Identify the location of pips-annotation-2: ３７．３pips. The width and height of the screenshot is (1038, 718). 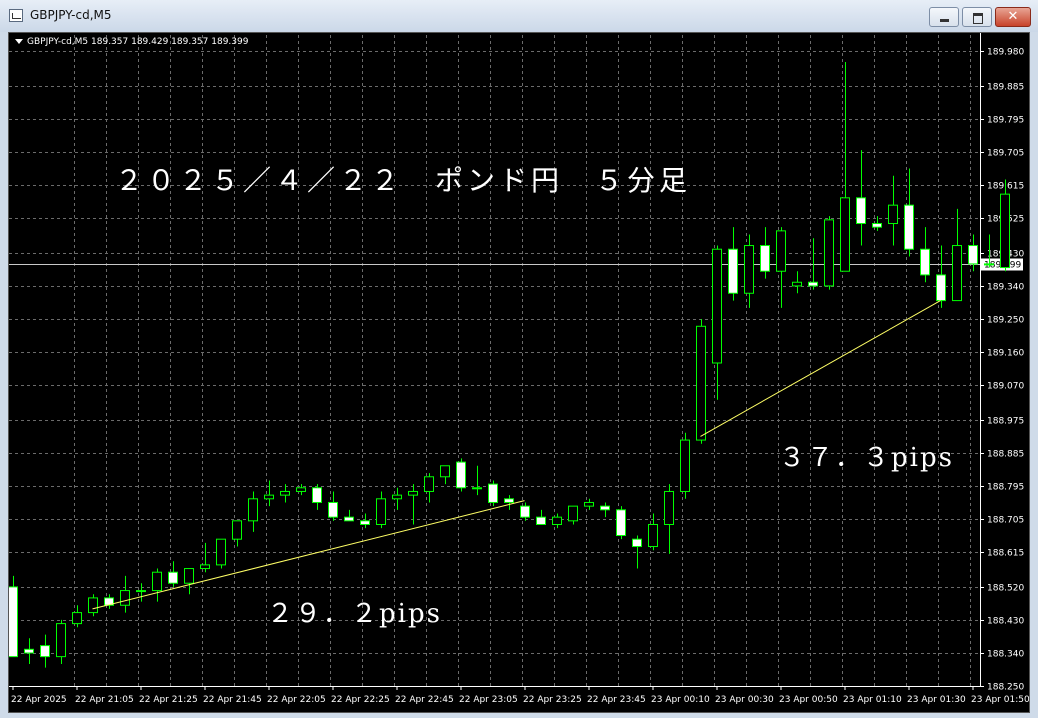
(866, 455).